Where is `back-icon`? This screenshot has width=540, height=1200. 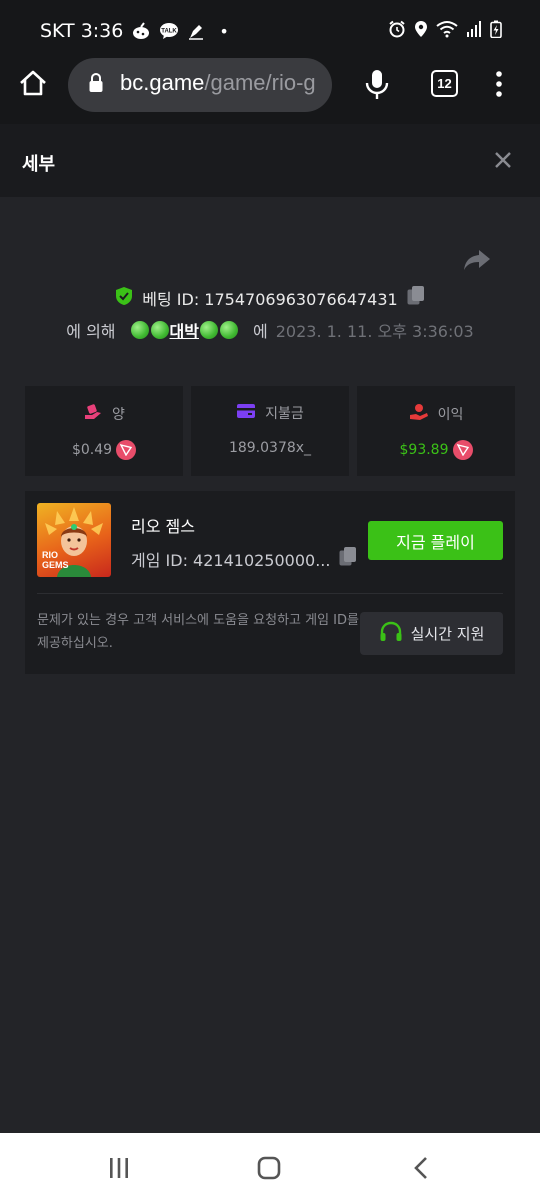 back-icon is located at coordinates (421, 1170).